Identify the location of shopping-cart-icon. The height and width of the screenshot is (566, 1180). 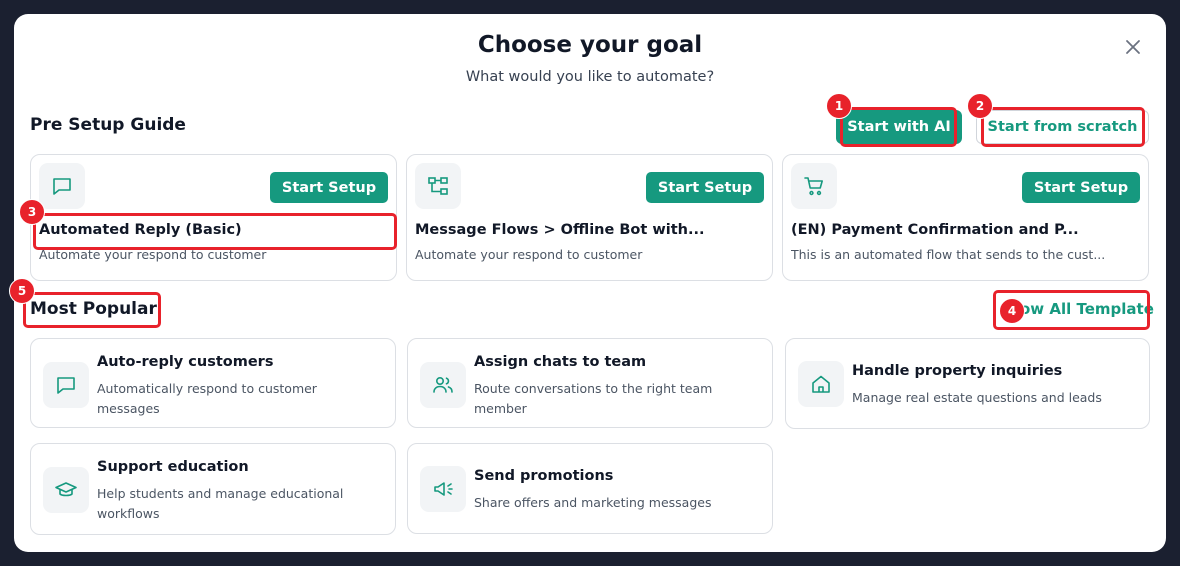
(814, 186).